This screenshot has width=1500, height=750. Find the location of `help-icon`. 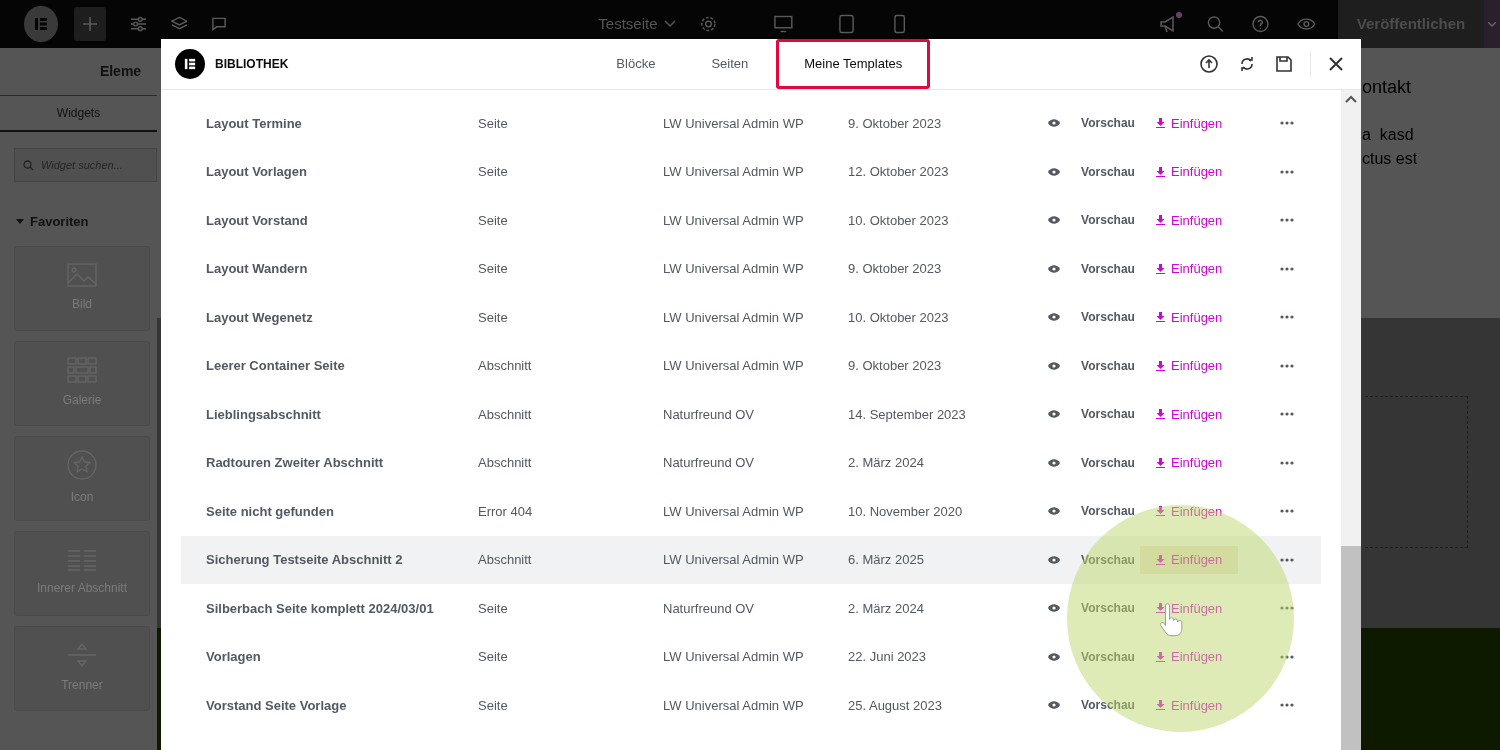

help-icon is located at coordinates (1261, 24).